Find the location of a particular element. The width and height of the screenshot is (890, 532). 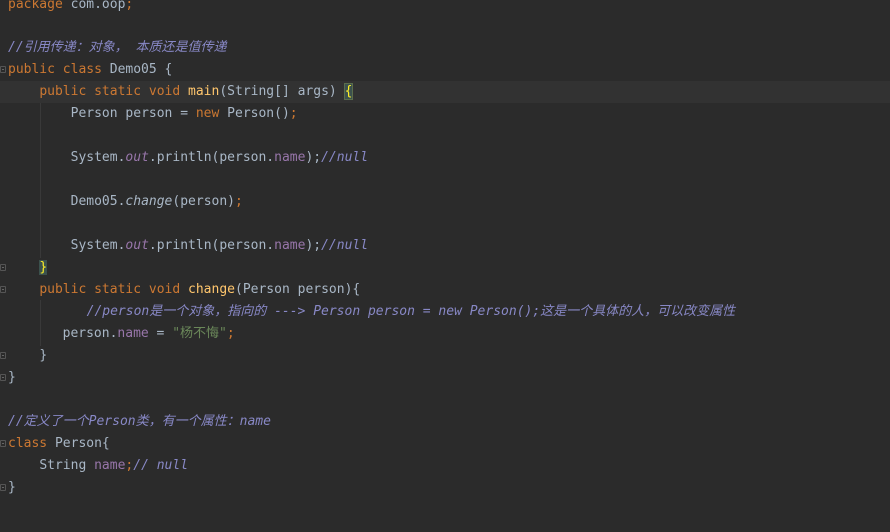

object-ref: person. is located at coordinates (90, 333).